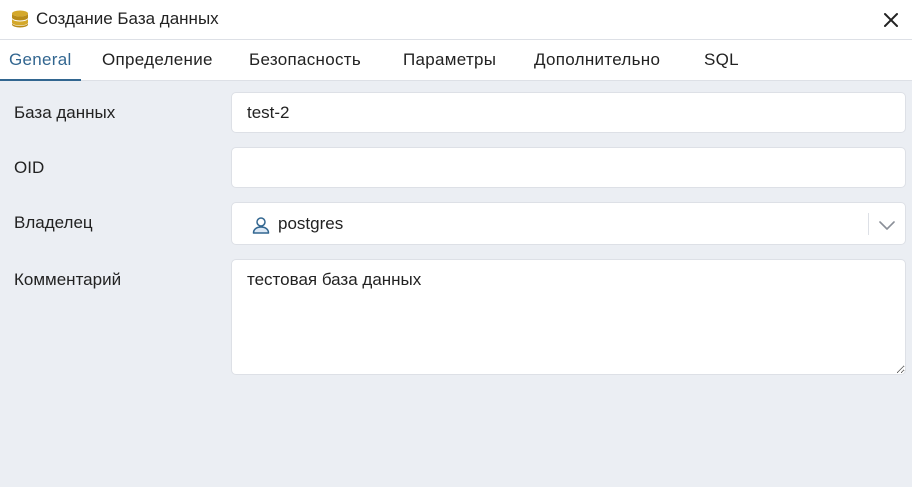  I want to click on comment-label: Комментарий, so click(68, 279).